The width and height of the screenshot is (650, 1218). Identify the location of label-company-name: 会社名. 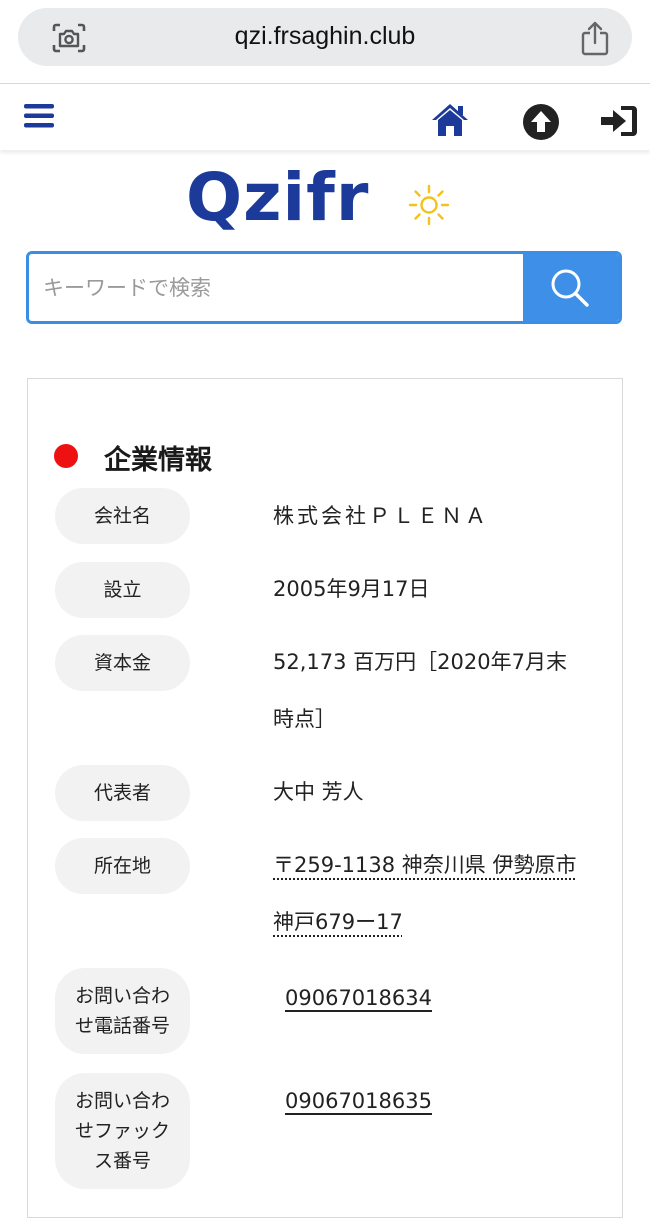
(122, 516).